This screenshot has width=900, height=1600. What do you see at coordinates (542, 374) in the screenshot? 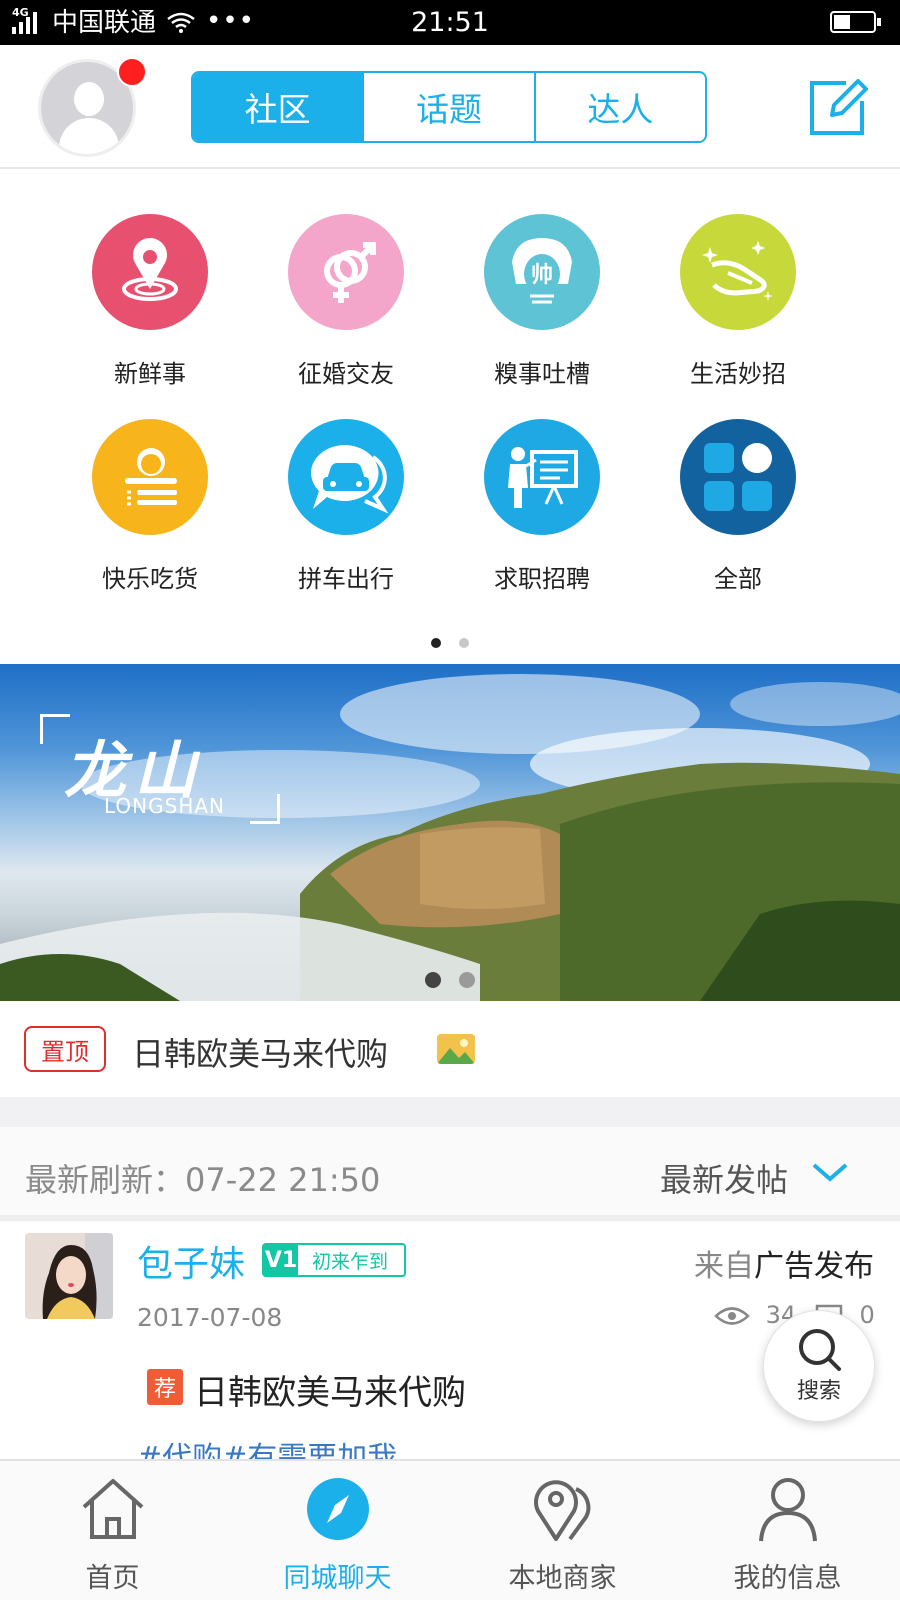
I see `category-label: 糗事吐槽` at bounding box center [542, 374].